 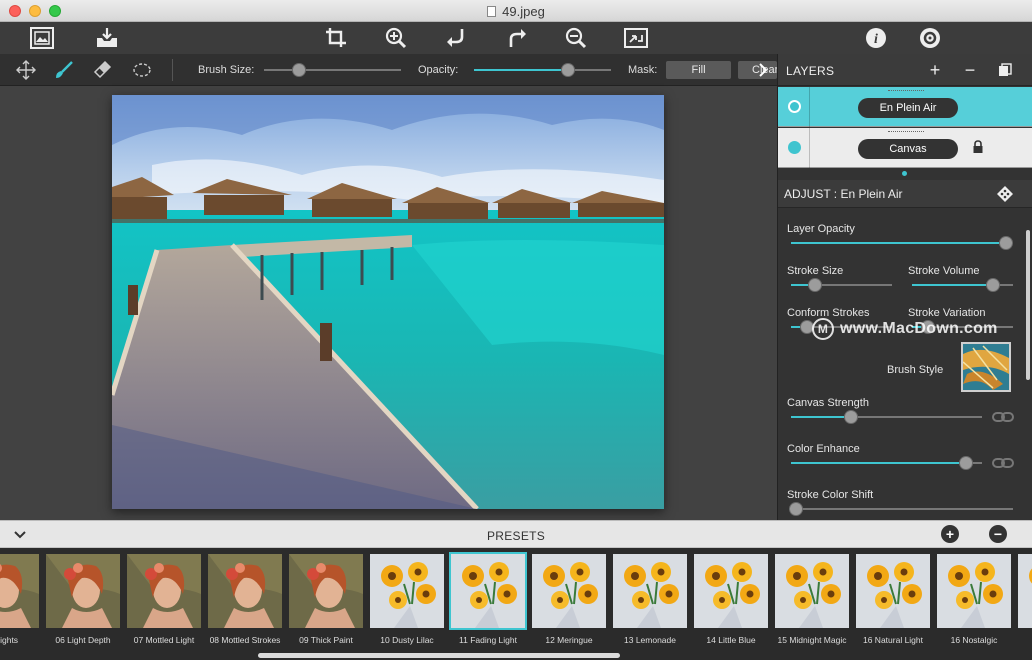 I want to click on stroke-size-slider, so click(x=841, y=285).